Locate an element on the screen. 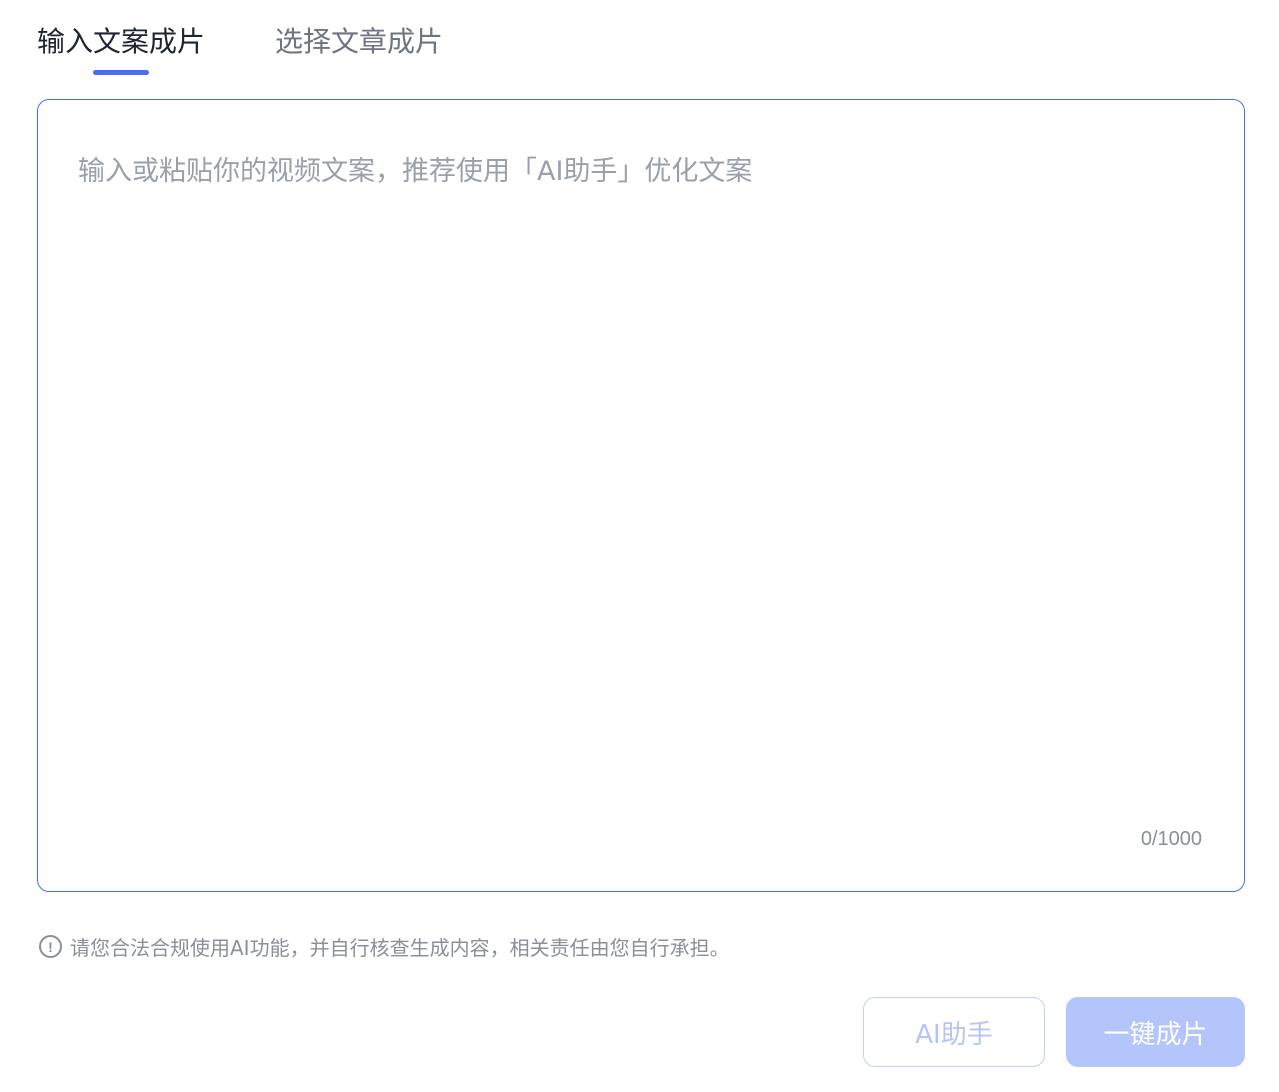  tab-input-copy: 输入文案成片 is located at coordinates (121, 48).